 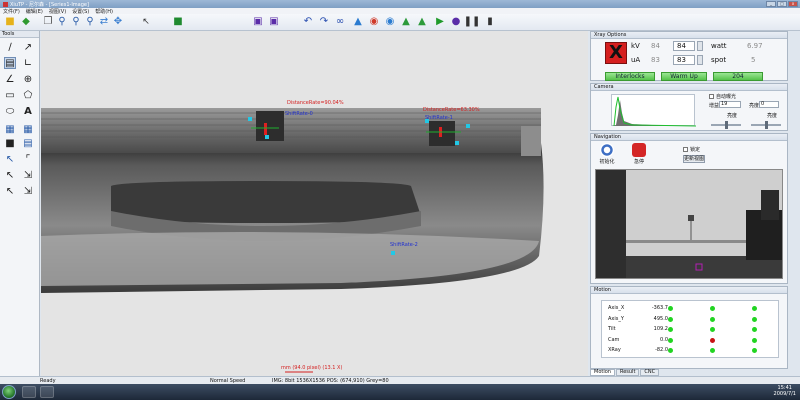 What do you see at coordinates (614, 339) in the screenshot?
I see `axis-name: Cam` at bounding box center [614, 339].